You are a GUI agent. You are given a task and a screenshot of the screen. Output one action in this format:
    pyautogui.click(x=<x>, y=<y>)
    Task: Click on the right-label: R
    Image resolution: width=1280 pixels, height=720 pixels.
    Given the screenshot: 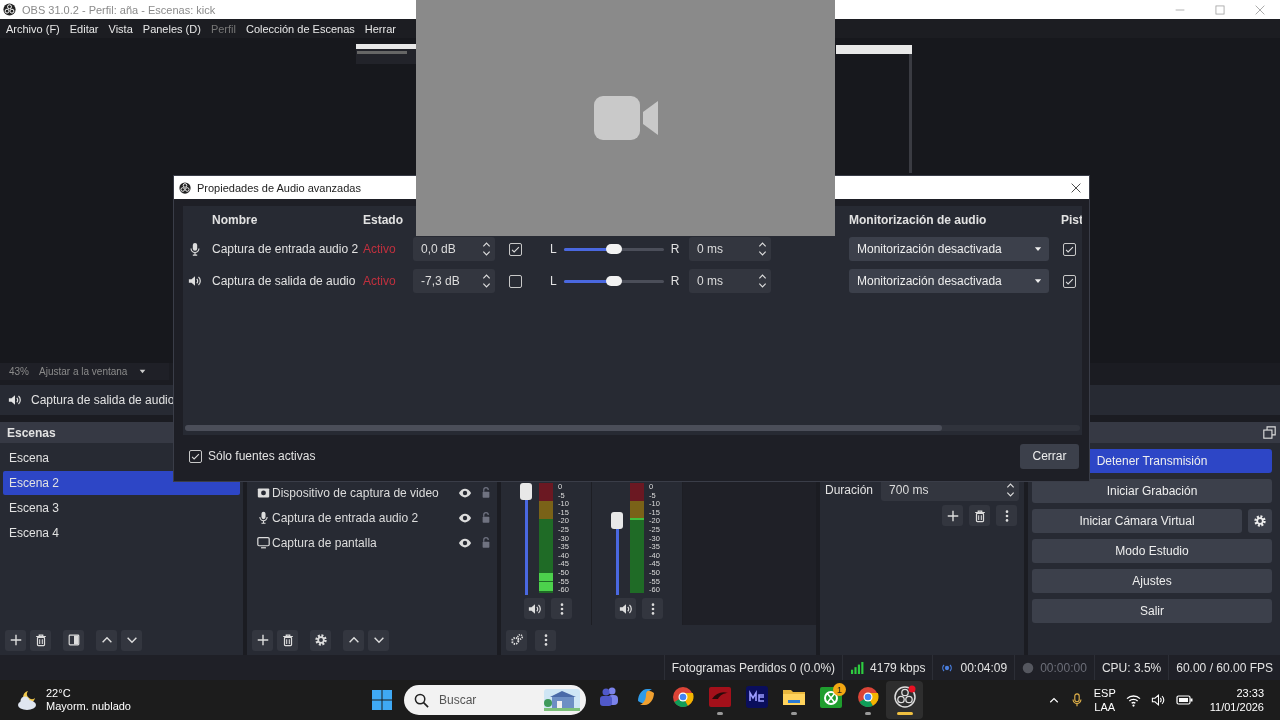 What is the action you would take?
    pyautogui.click(x=675, y=281)
    